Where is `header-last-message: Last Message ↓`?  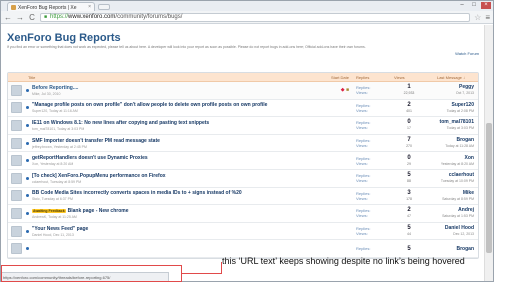 header-last-message: Last Message ↓ is located at coordinates (451, 77).